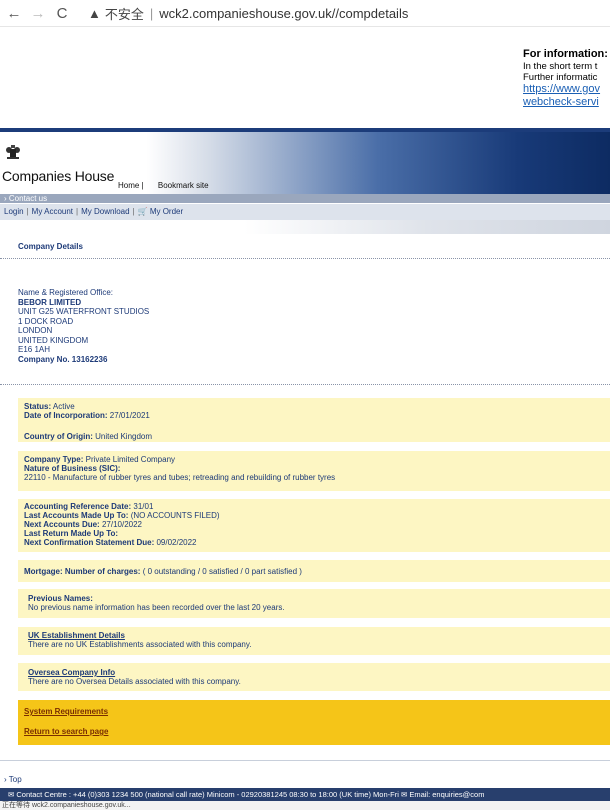 This screenshot has width=610, height=810. Describe the element at coordinates (78, 506) in the screenshot. I see `accounting-ref-label: Accounting Reference Date:` at that location.